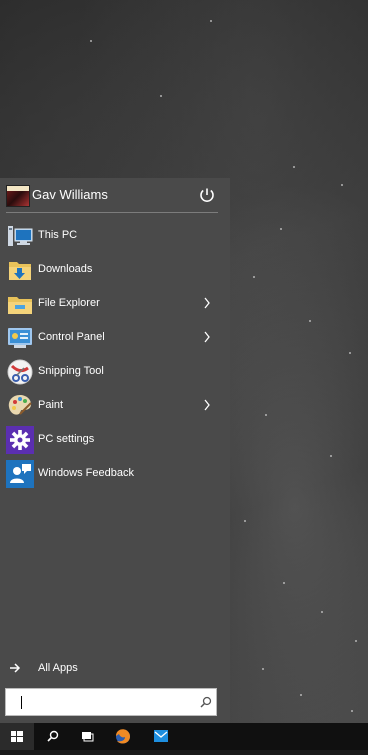 Image resolution: width=368 pixels, height=755 pixels. What do you see at coordinates (86, 473) in the screenshot?
I see `menu-item-label: Windows Feedback` at bounding box center [86, 473].